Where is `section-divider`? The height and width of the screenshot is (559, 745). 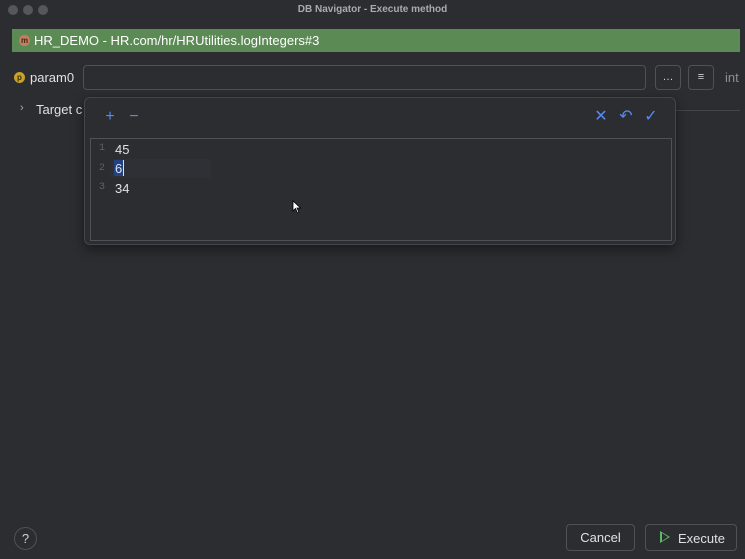
section-divider is located at coordinates (708, 110).